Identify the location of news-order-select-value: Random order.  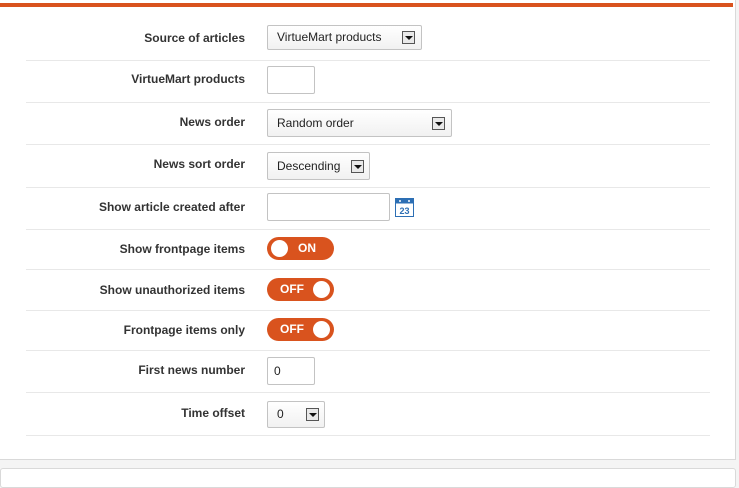
(315, 123).